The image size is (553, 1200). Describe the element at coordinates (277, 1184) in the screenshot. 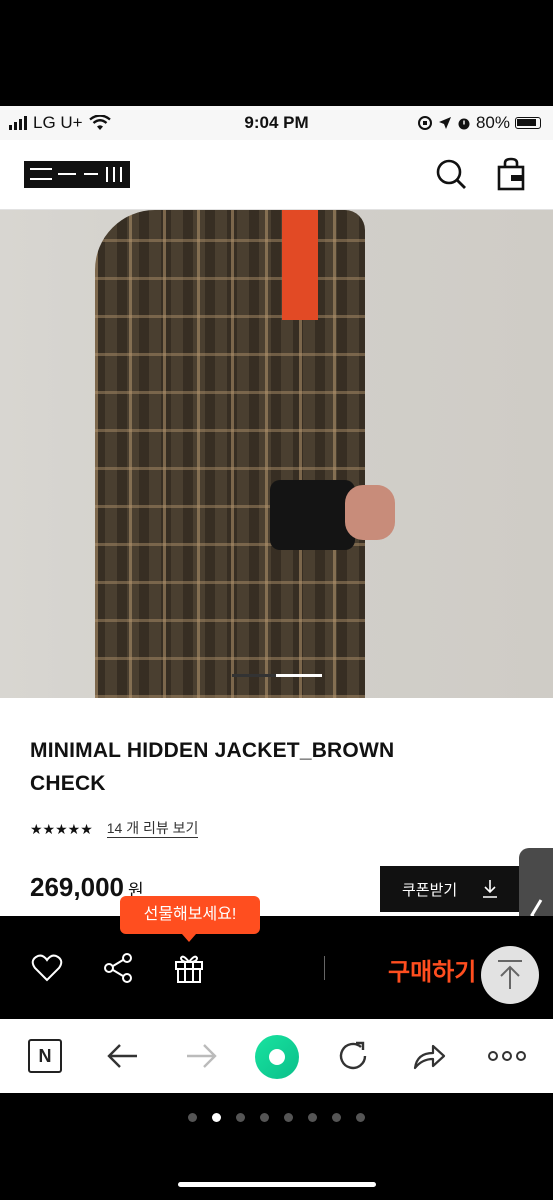

I see `home-indicator` at that location.